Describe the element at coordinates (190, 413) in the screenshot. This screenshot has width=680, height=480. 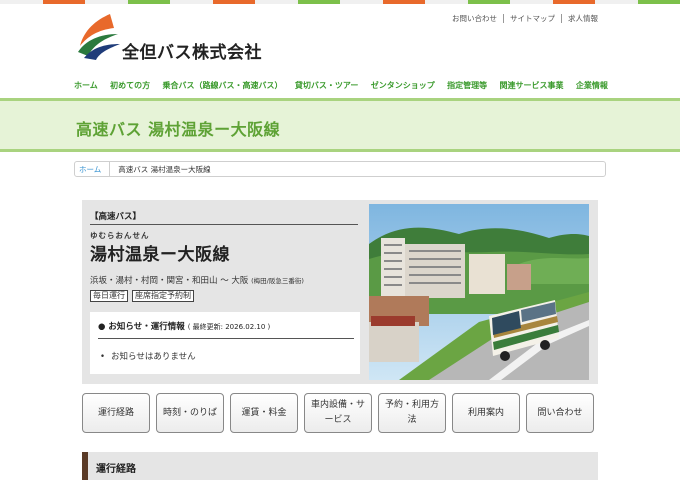
I see `tab-timetable-stops: 時刻・のりば` at that location.